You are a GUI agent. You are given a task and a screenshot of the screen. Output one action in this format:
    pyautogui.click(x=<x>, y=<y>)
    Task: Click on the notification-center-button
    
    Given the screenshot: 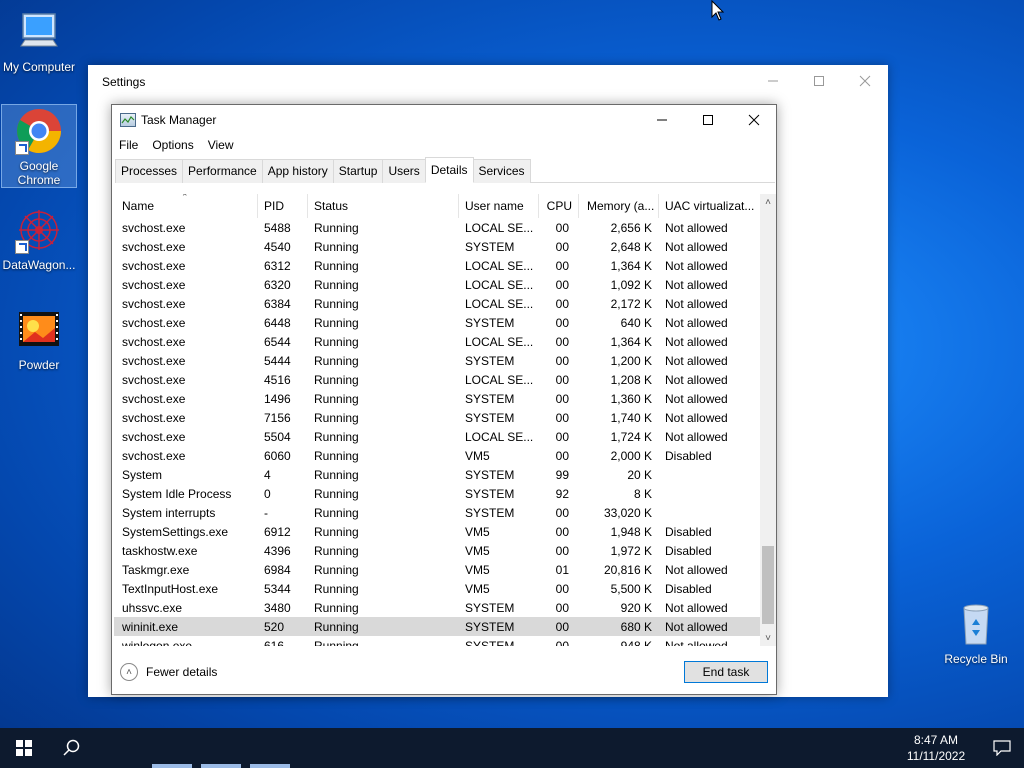 What is the action you would take?
    pyautogui.click(x=1002, y=748)
    